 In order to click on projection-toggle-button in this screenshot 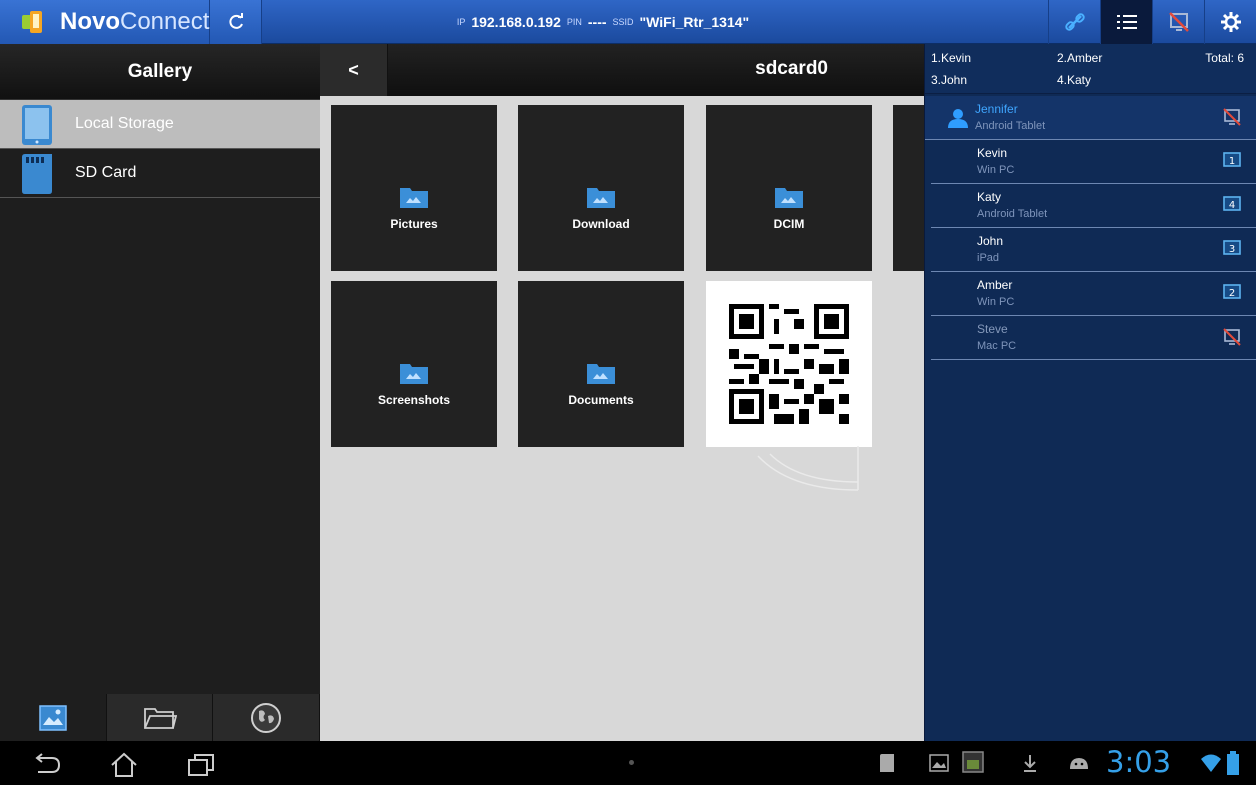, I will do `click(1178, 22)`.